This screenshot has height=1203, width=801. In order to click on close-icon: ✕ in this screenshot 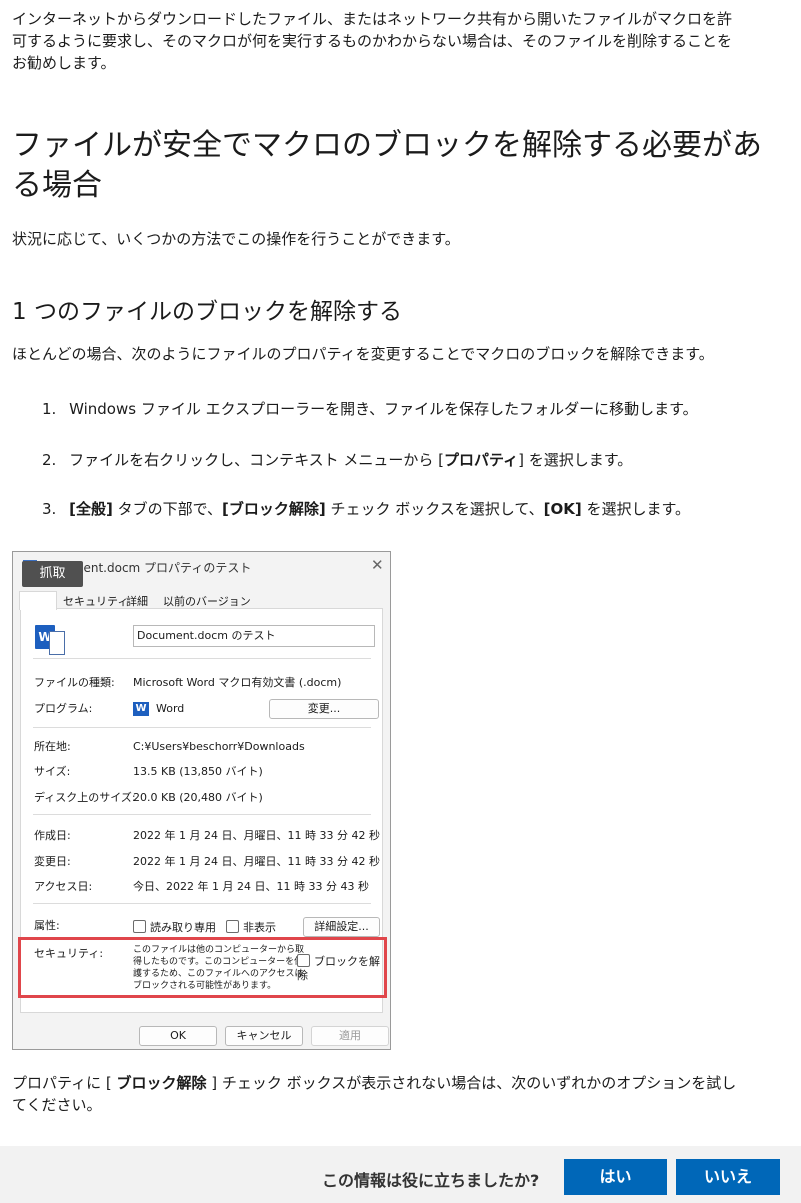, I will do `click(377, 565)`.